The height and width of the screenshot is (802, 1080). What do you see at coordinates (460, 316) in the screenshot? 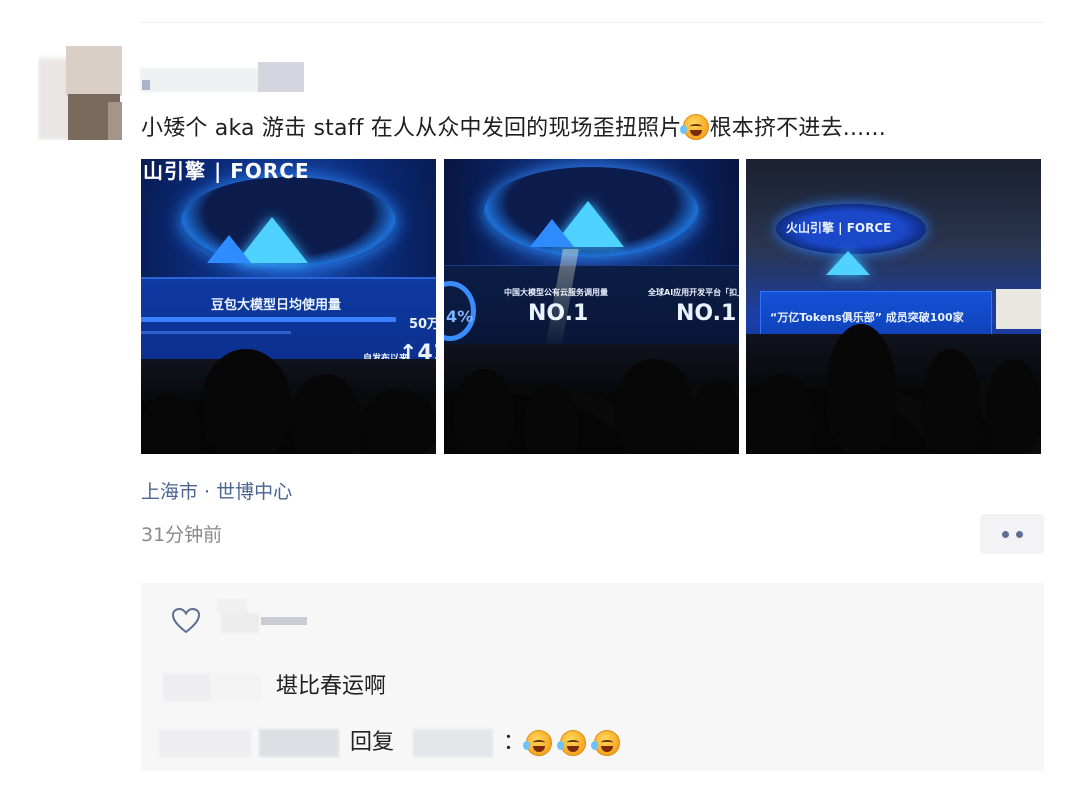
I see `photo-left-pct: 4%` at bounding box center [460, 316].